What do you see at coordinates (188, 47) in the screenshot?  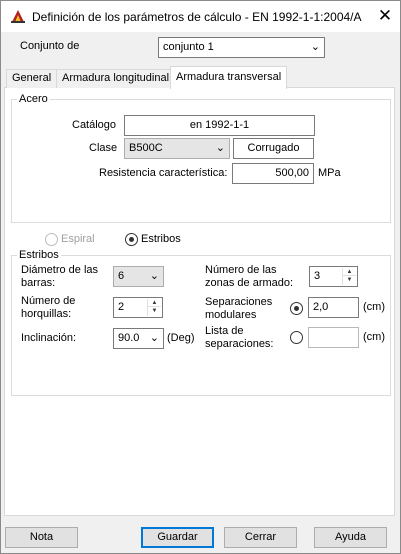 I see `conjunto-value: conjunto 1` at bounding box center [188, 47].